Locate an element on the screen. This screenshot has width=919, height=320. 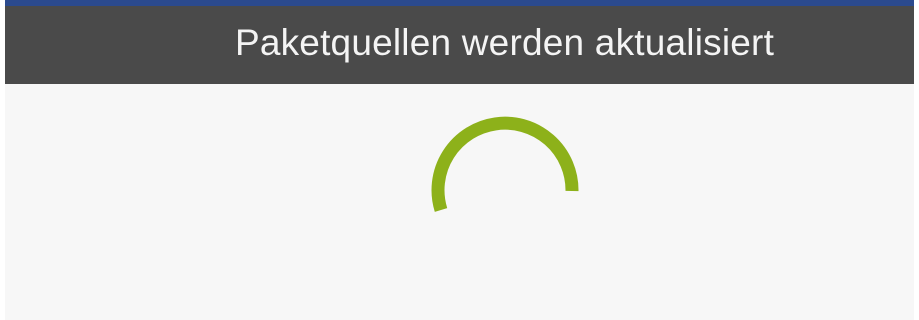
loading-spinner-icon is located at coordinates (505, 164).